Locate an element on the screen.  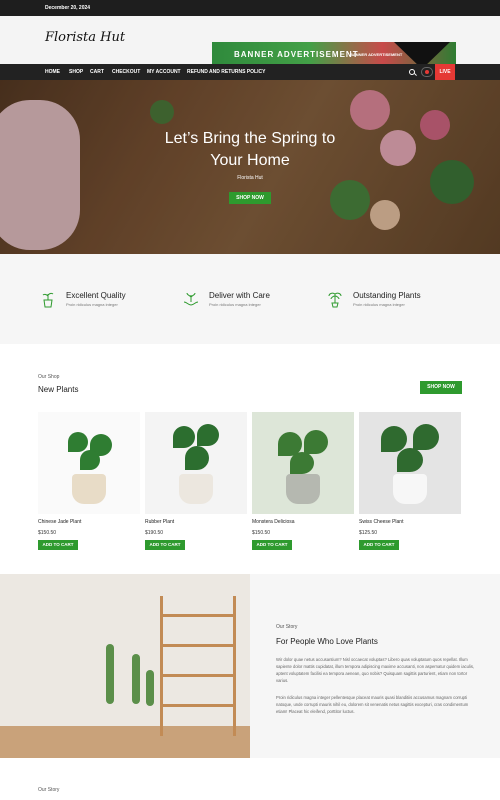
story-title: For People Who Love Plants is located at coordinates (327, 641).